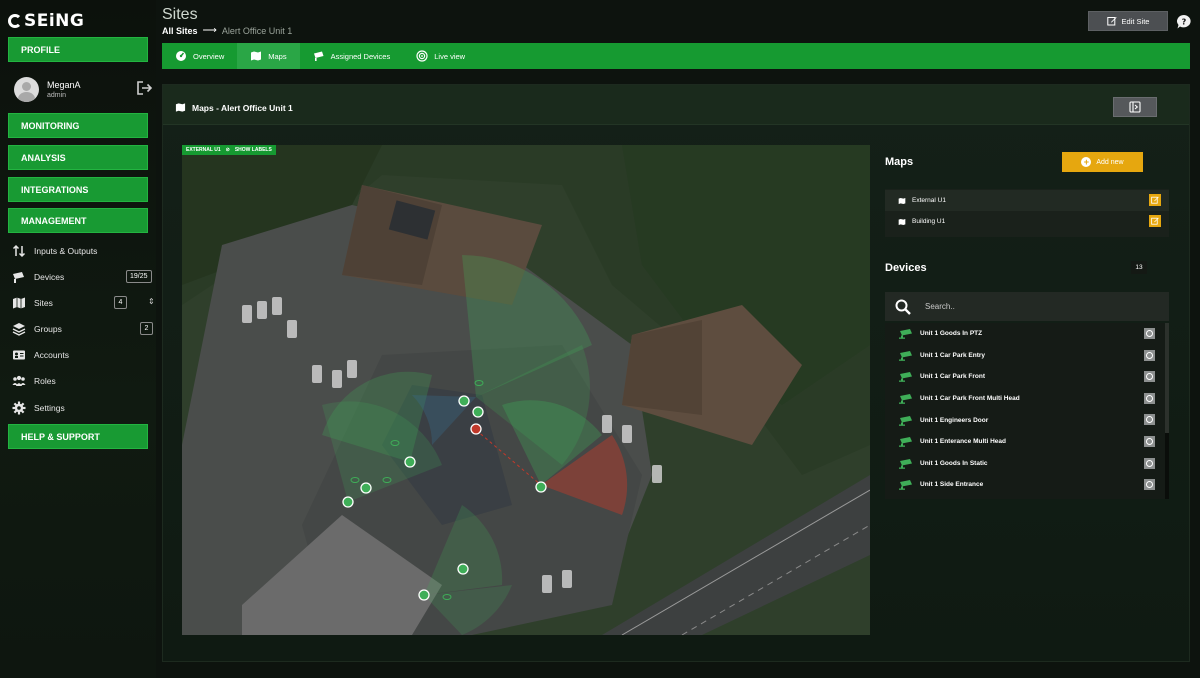 This screenshot has width=1200, height=678. I want to click on breadcrumb-root: All Sites, so click(180, 31).